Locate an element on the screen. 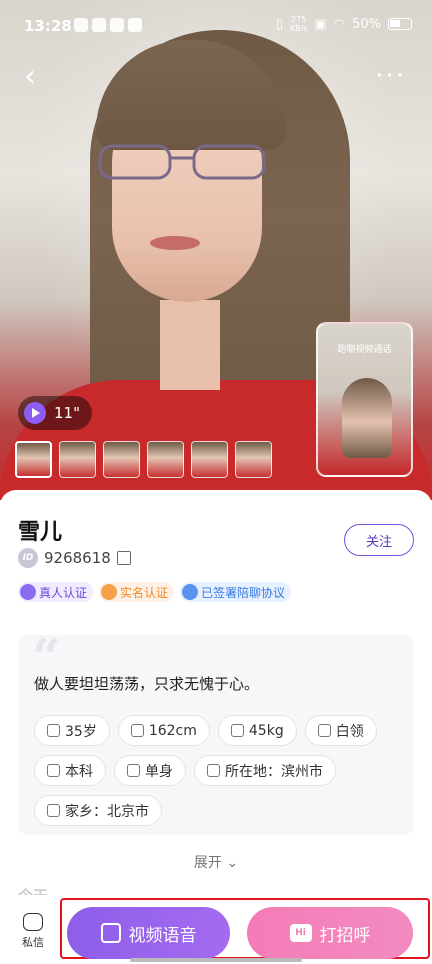  attribute-chips: 35岁 162cm 45kg 白领 本科 单身 所在地：滨州市 家乡：北京市 is located at coordinates (219, 770).